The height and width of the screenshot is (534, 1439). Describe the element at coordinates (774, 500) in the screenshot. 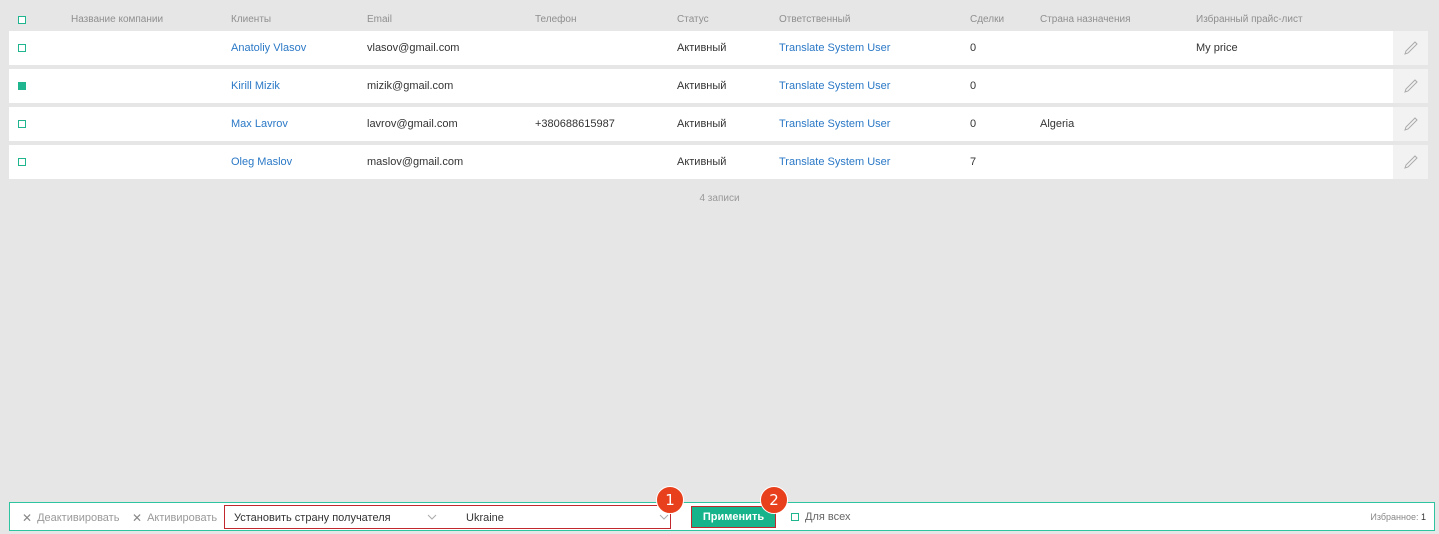

I see `step-badge-2: 2` at that location.